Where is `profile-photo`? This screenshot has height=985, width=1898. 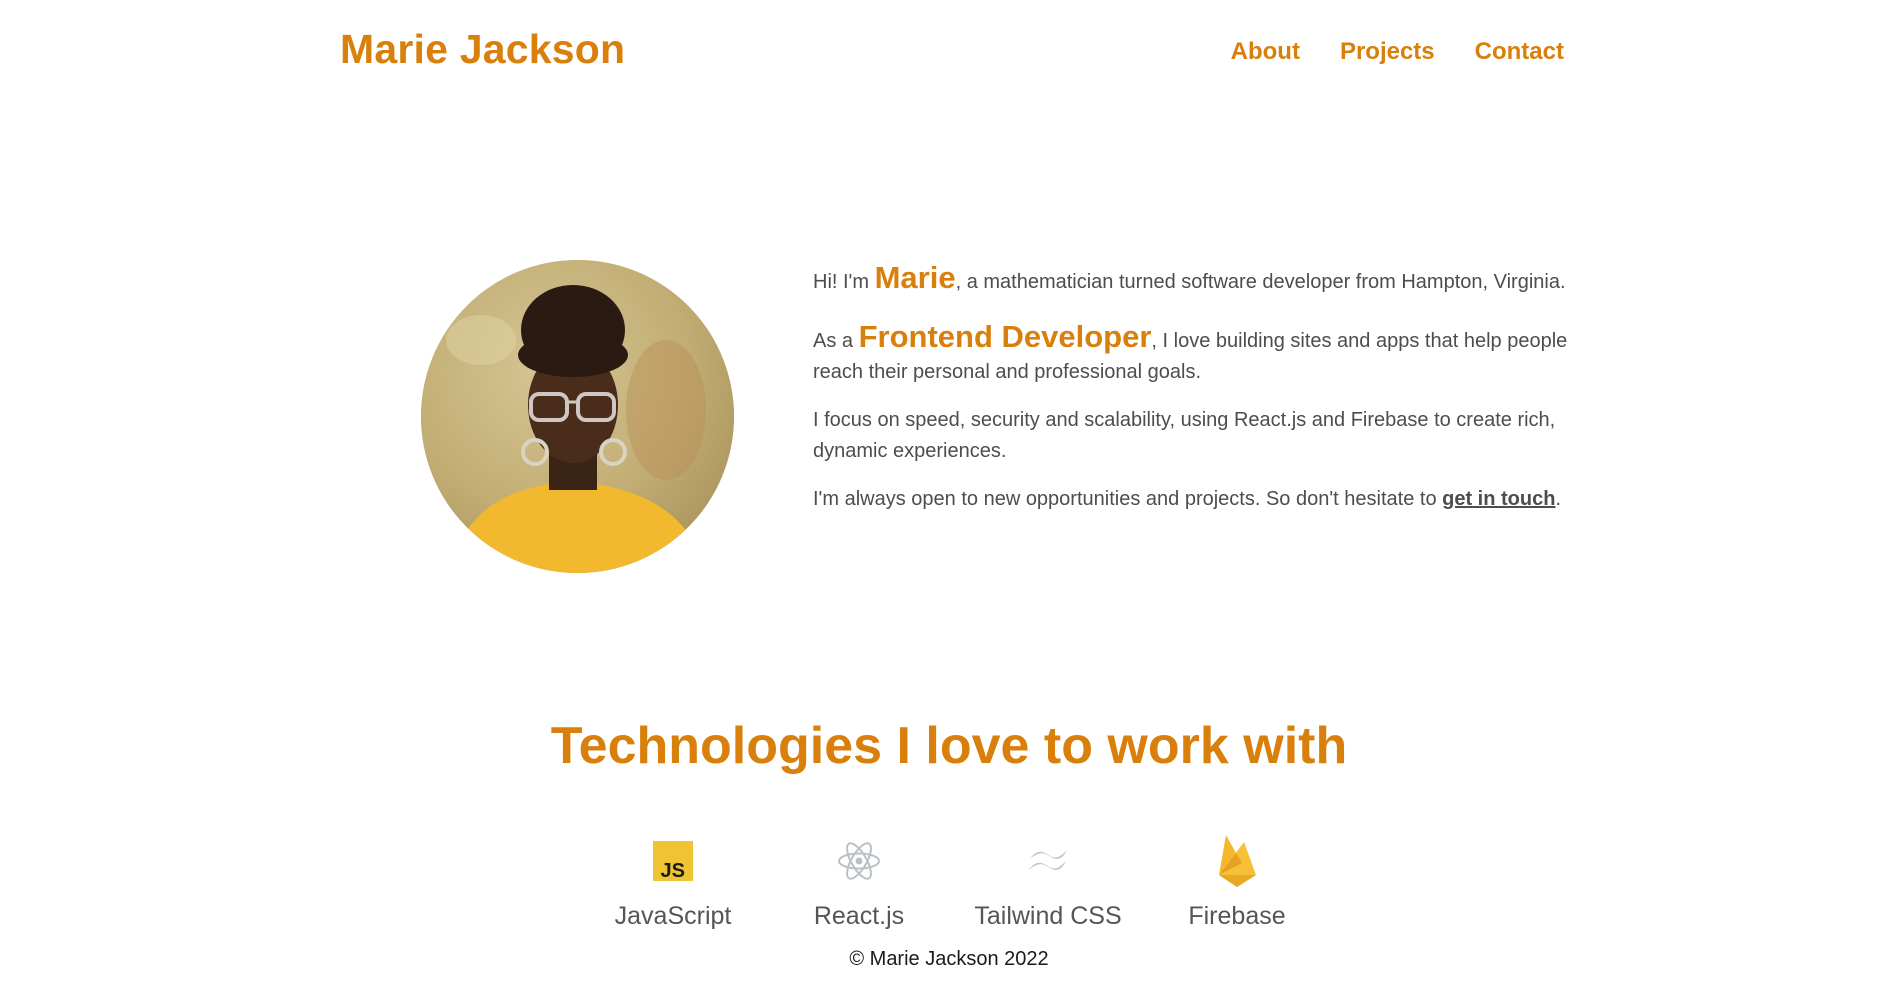
profile-photo is located at coordinates (577, 416).